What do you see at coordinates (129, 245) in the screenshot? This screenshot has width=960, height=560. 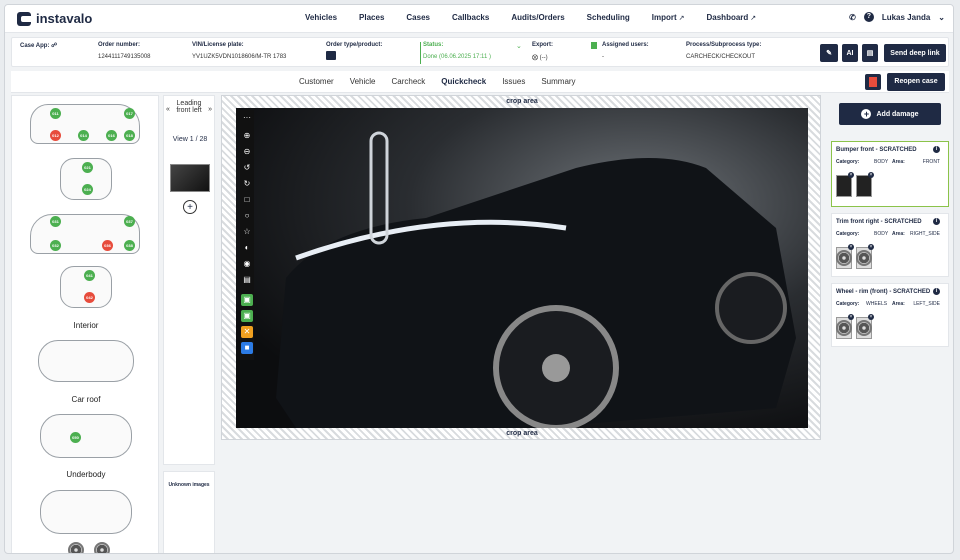 I see `zone-dot: 038` at bounding box center [129, 245].